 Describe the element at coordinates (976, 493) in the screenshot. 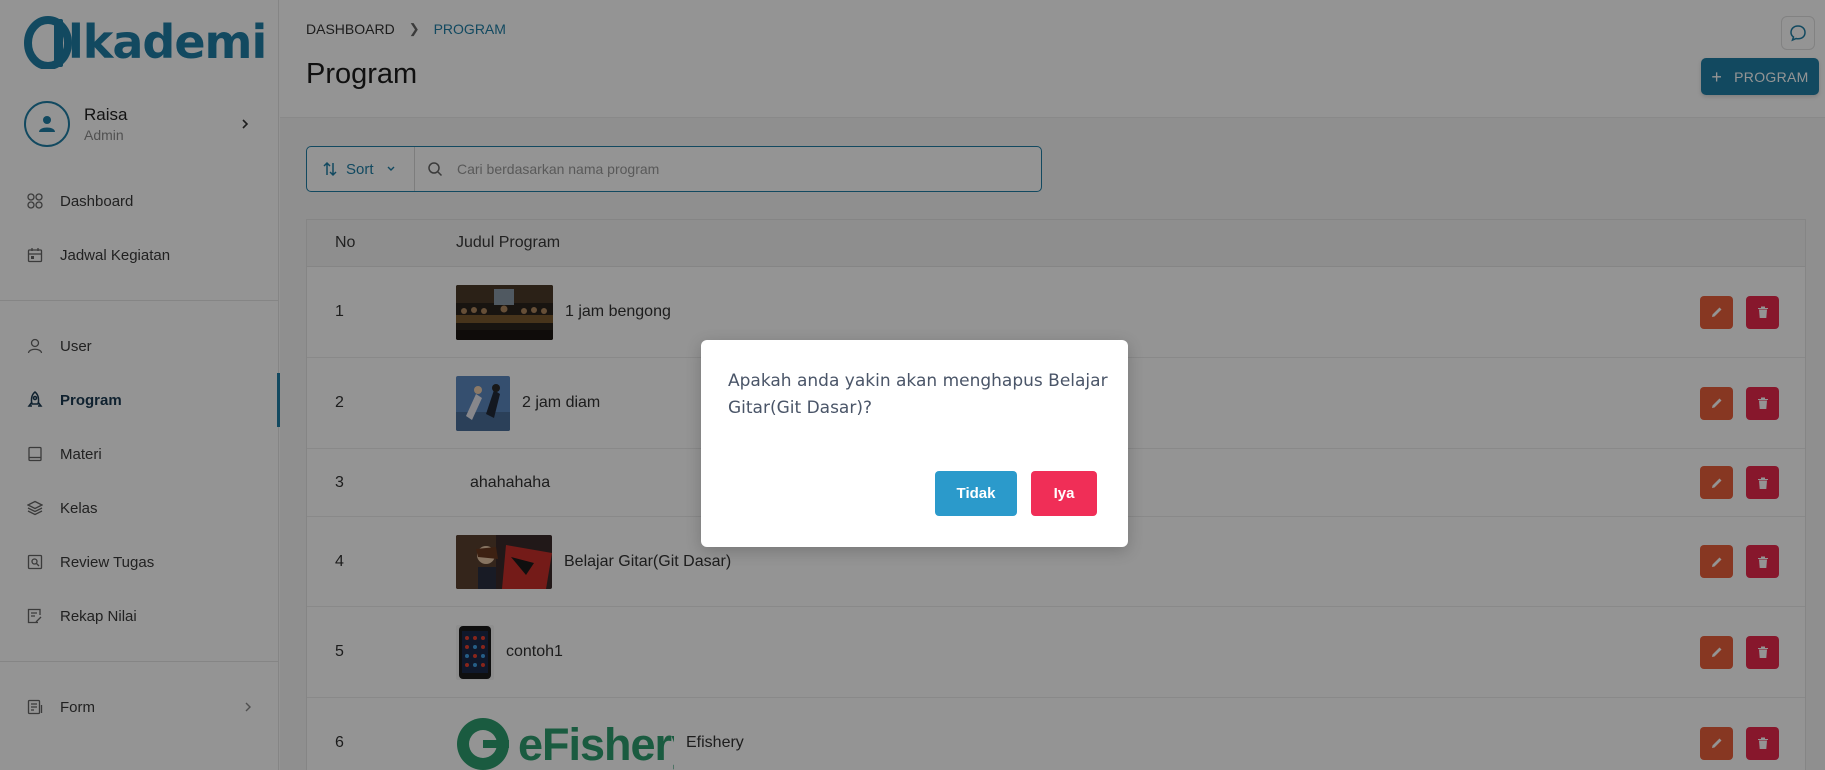

I see `cancel-button: Tidak` at that location.